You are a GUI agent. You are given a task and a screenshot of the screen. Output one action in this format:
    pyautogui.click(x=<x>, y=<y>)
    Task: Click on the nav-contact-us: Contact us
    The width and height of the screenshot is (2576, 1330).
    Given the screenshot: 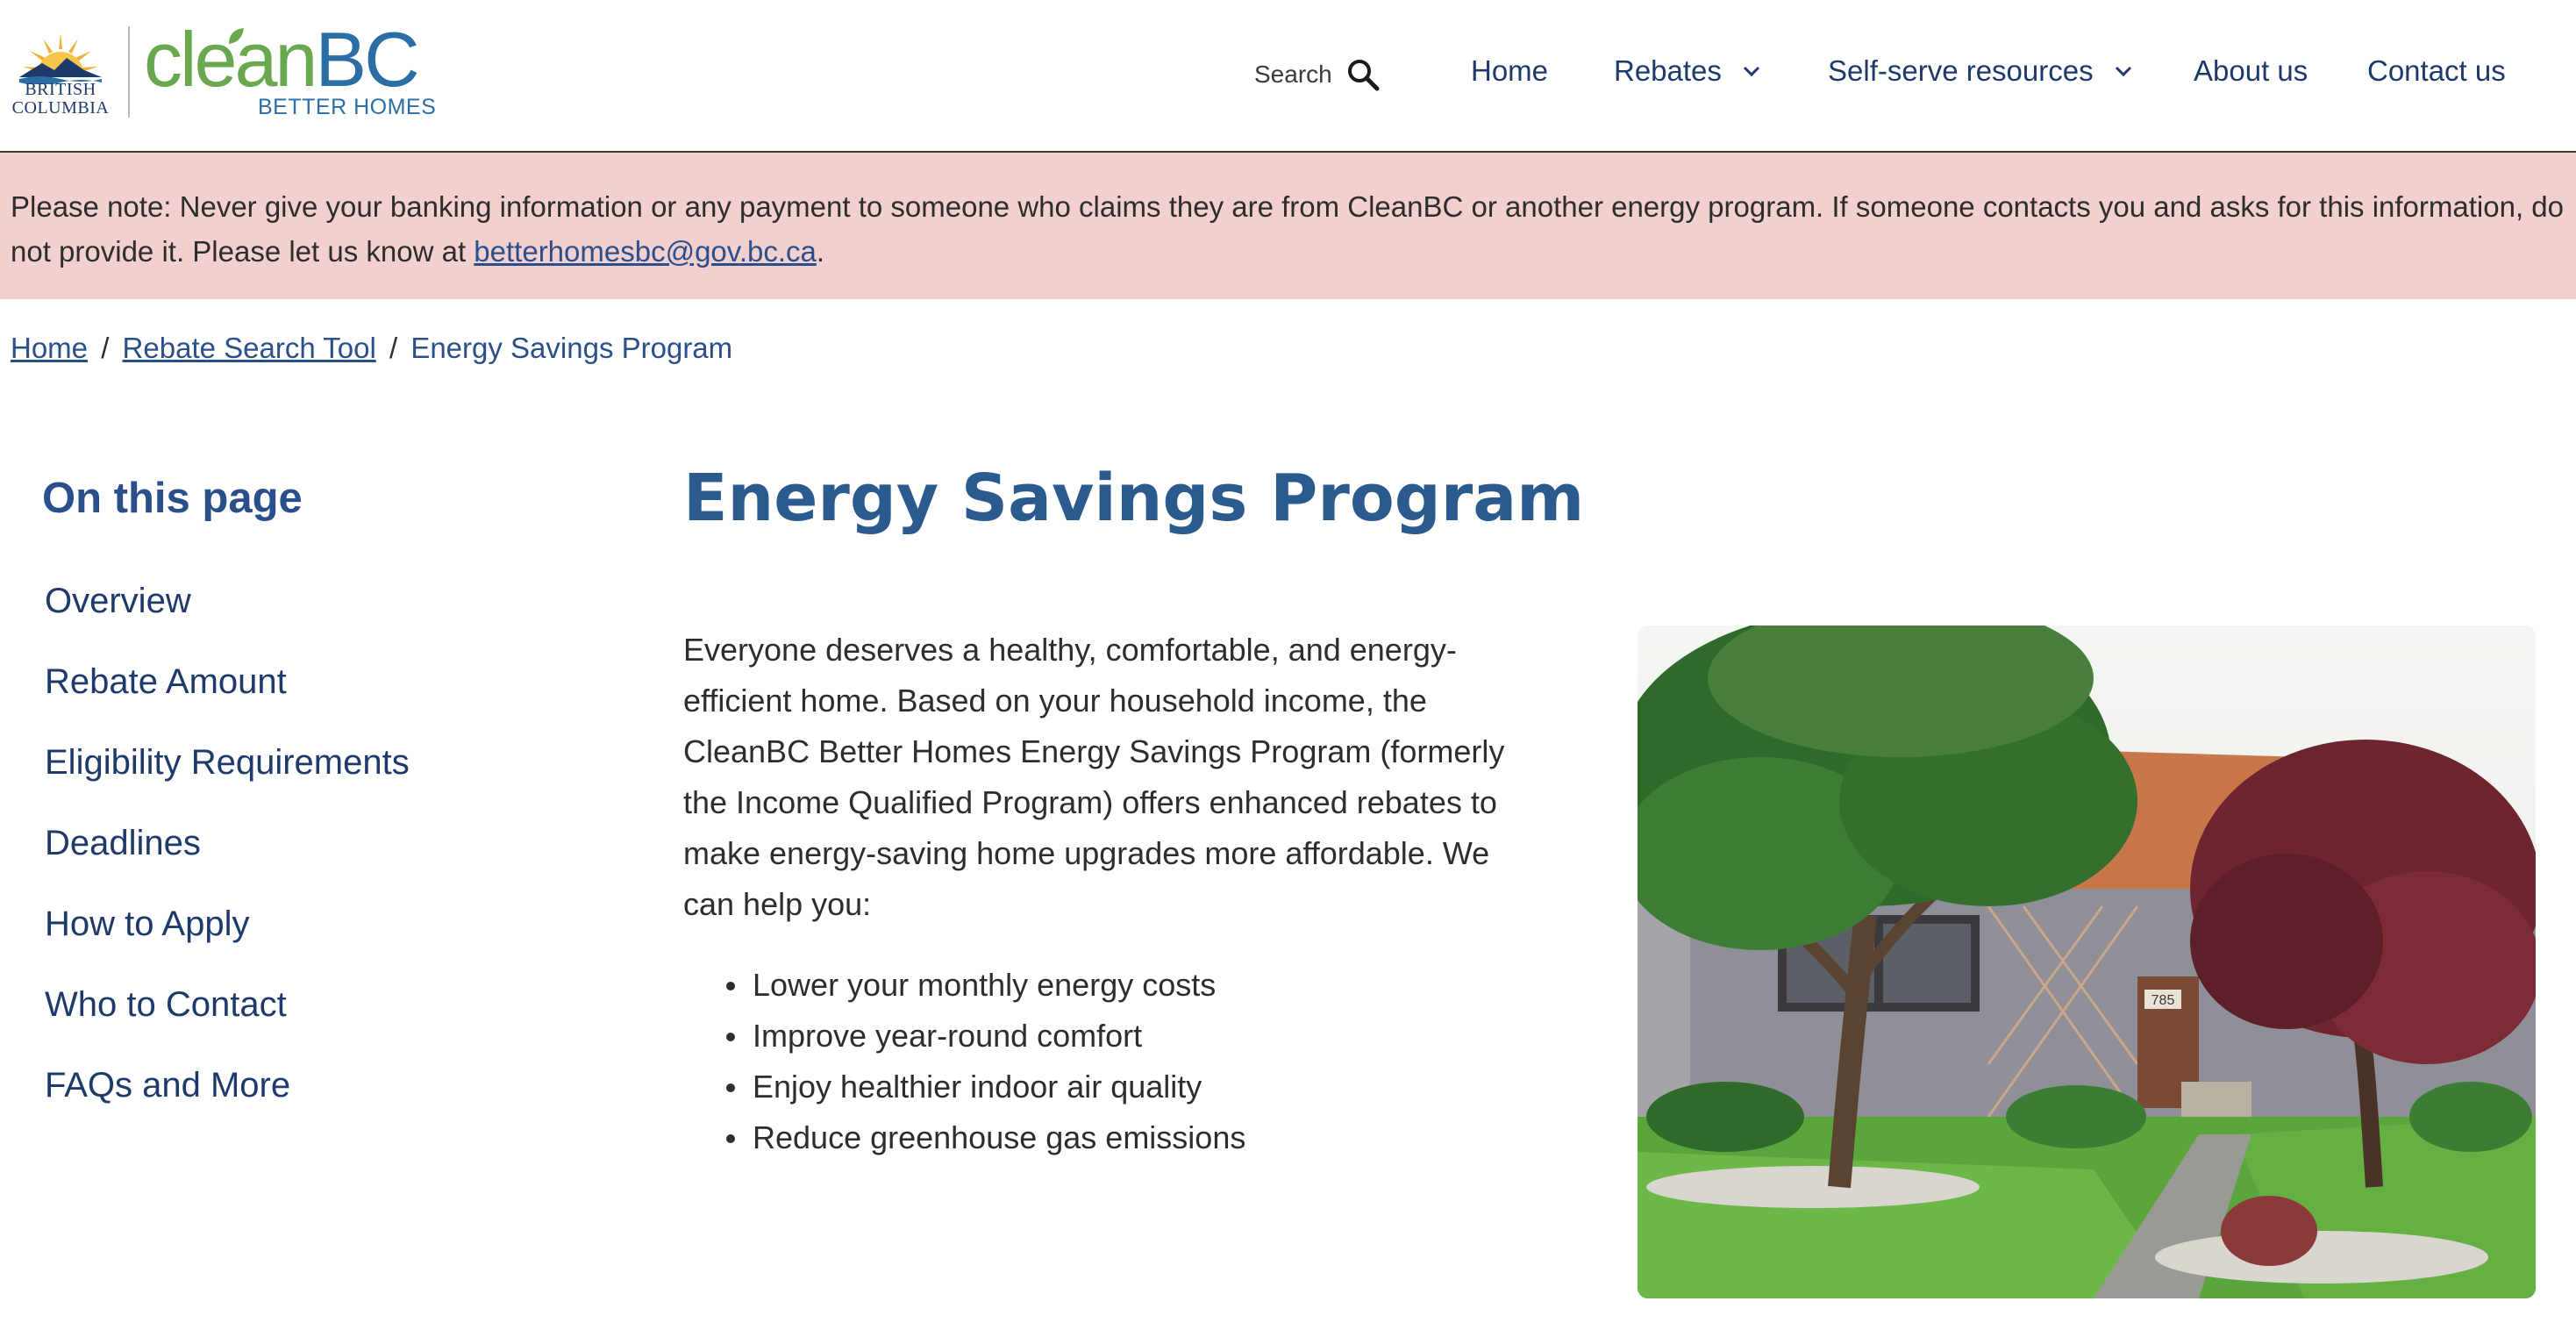 What is the action you would take?
    pyautogui.click(x=2437, y=71)
    